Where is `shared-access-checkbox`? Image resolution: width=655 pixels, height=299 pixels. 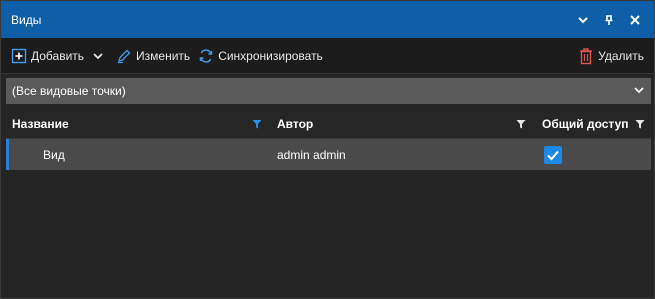
shared-access-checkbox is located at coordinates (553, 155).